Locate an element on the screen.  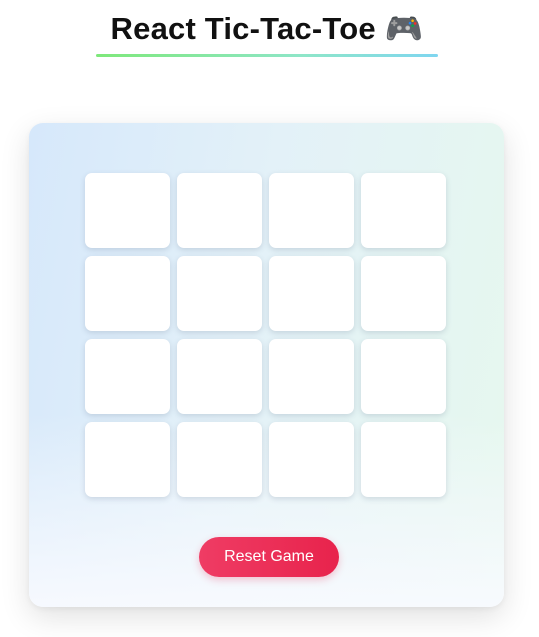
header: React Tic-Tac-Toe 🎮 is located at coordinates (267, 34).